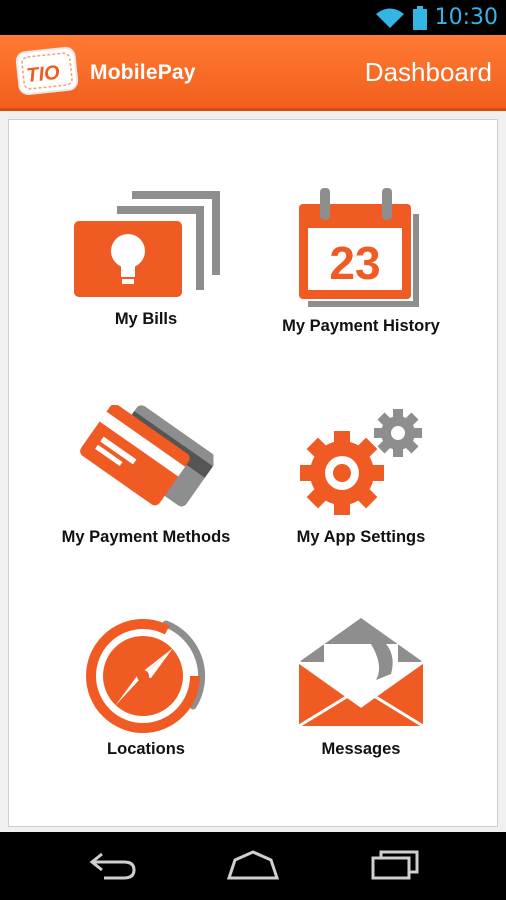 The image size is (506, 900). I want to click on my-bills-label: My Bills, so click(146, 319).